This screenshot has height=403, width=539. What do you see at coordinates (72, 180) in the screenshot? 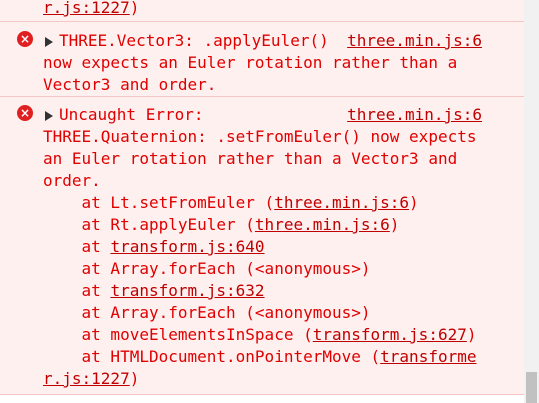
I see `message-line: order.` at bounding box center [72, 180].